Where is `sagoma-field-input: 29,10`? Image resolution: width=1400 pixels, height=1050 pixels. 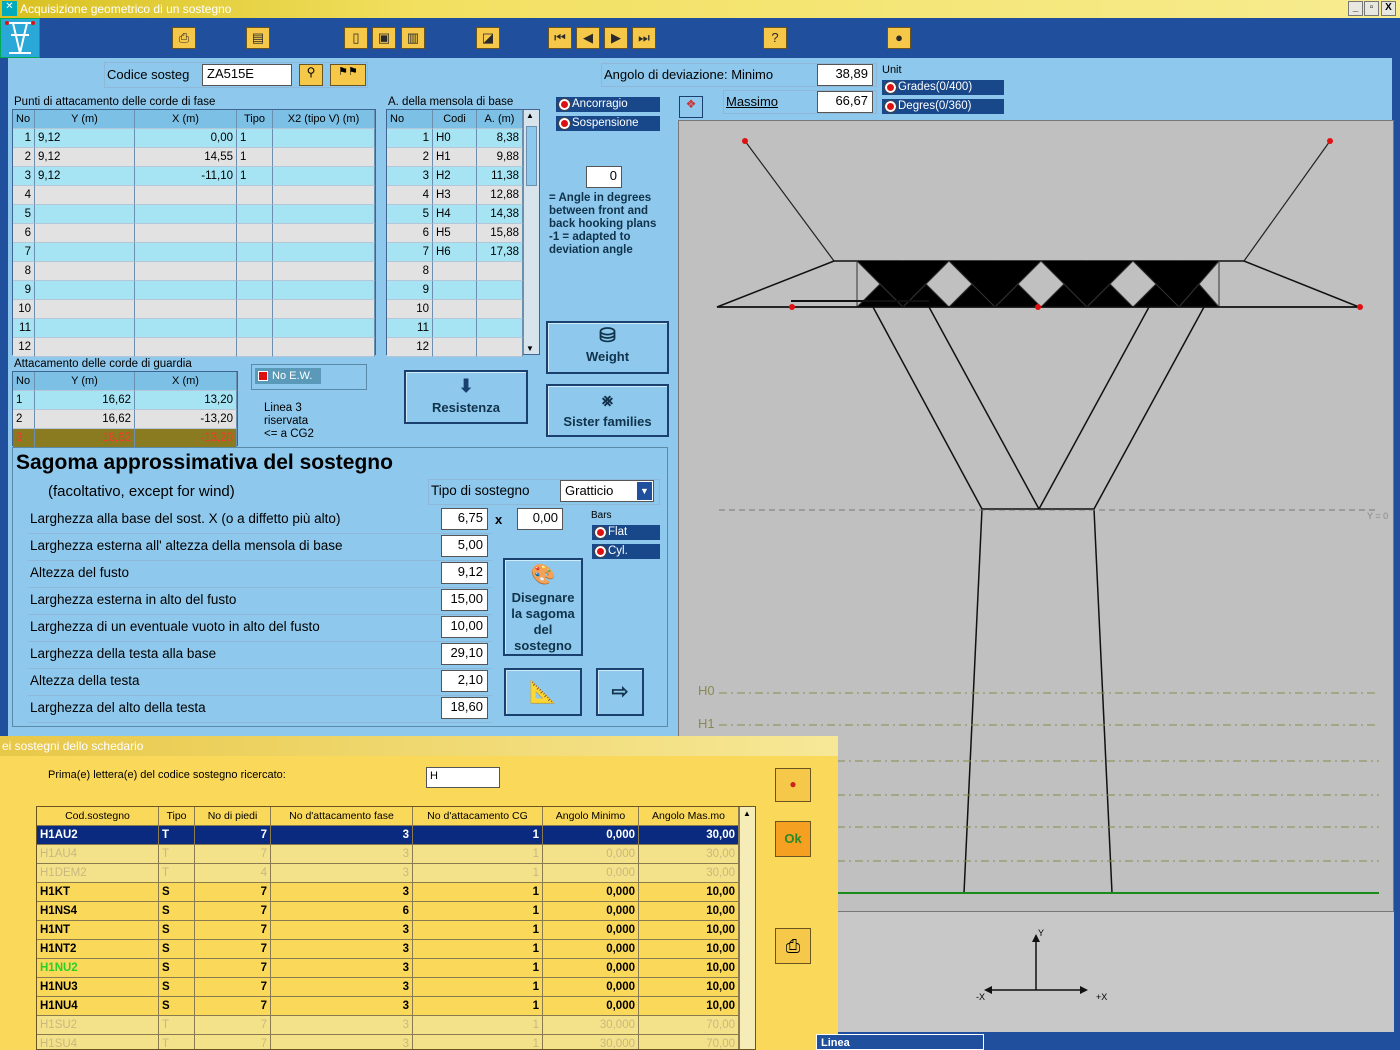 sagoma-field-input: 29,10 is located at coordinates (464, 654).